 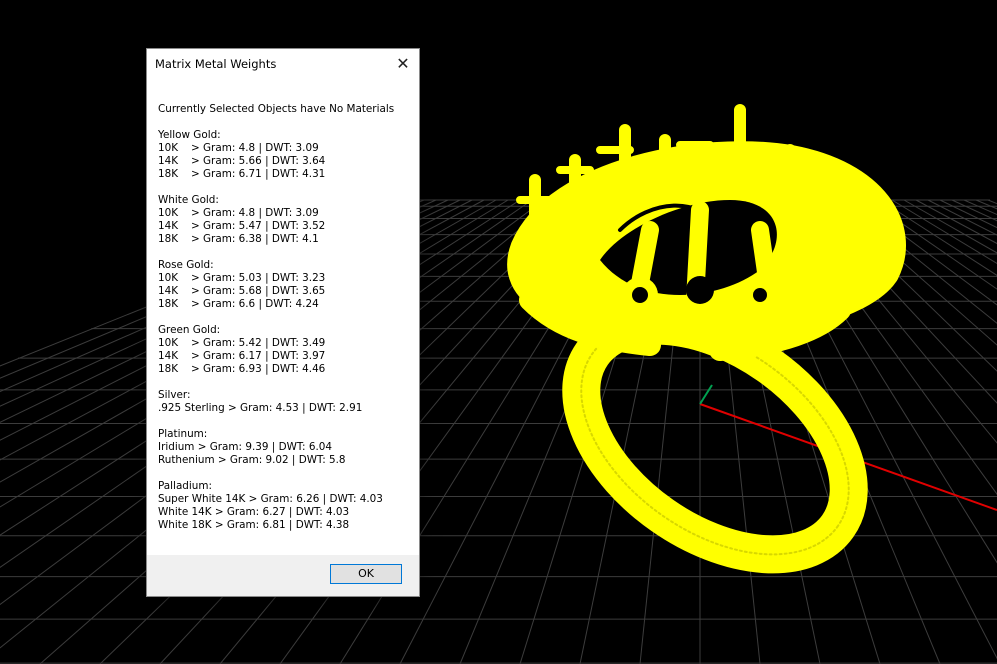 What do you see at coordinates (186, 265) in the screenshot?
I see `section-title-rose-gold: Rose Gold:` at bounding box center [186, 265].